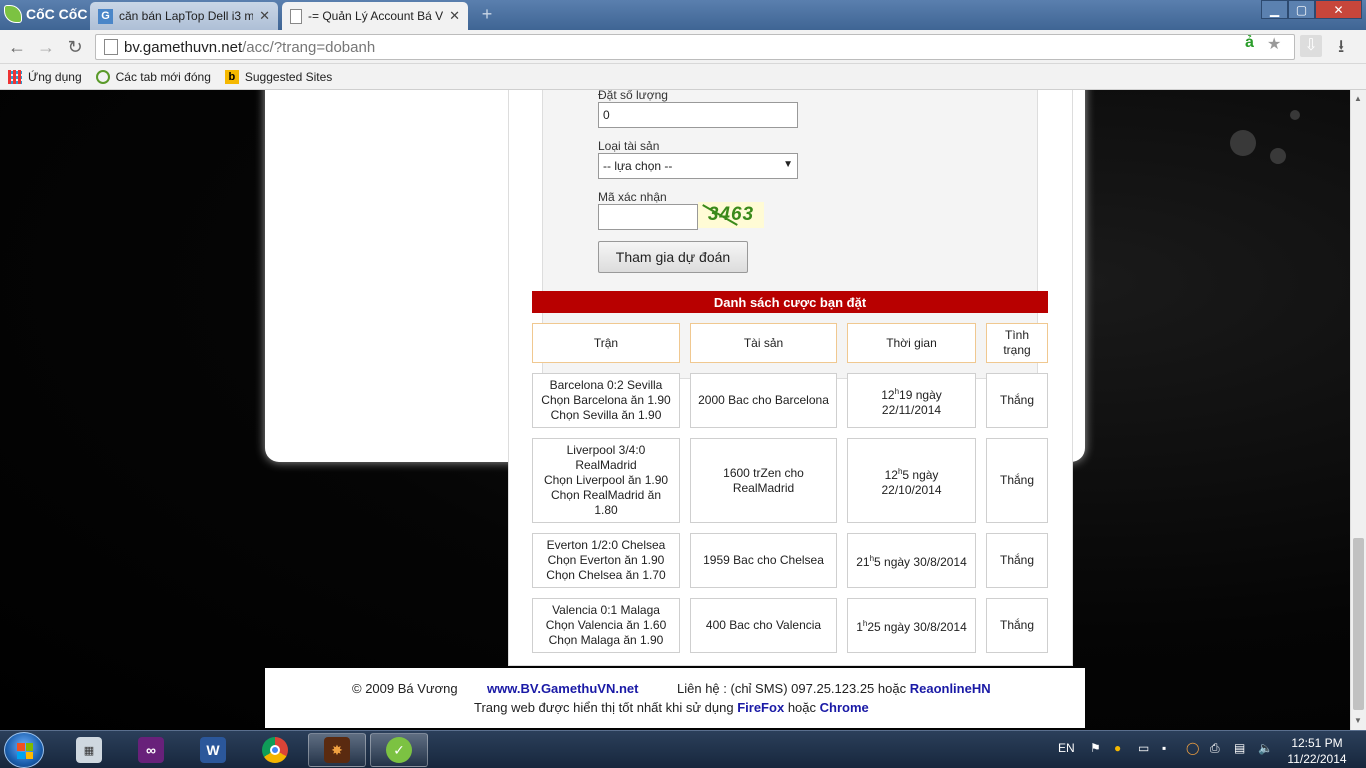  I want to click on taskbar-chrome, so click(275, 750).